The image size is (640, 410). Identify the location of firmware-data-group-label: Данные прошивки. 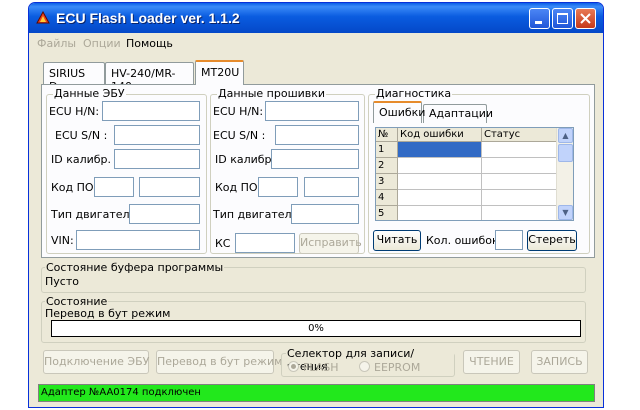
(272, 93).